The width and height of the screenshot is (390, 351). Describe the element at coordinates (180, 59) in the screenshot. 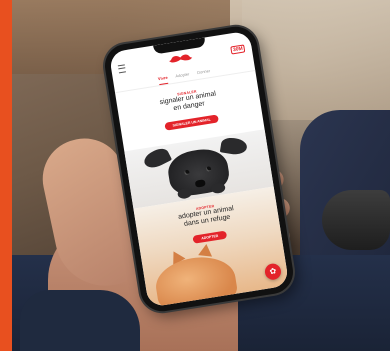

I see `mustache-logo-icon` at that location.